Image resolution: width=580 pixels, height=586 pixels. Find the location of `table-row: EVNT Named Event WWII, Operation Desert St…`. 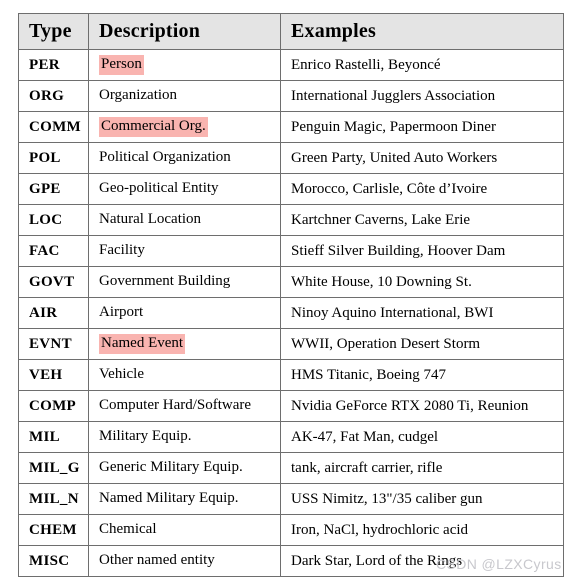

table-row: EVNT Named Event WWII, Operation Desert St… is located at coordinates (291, 344).